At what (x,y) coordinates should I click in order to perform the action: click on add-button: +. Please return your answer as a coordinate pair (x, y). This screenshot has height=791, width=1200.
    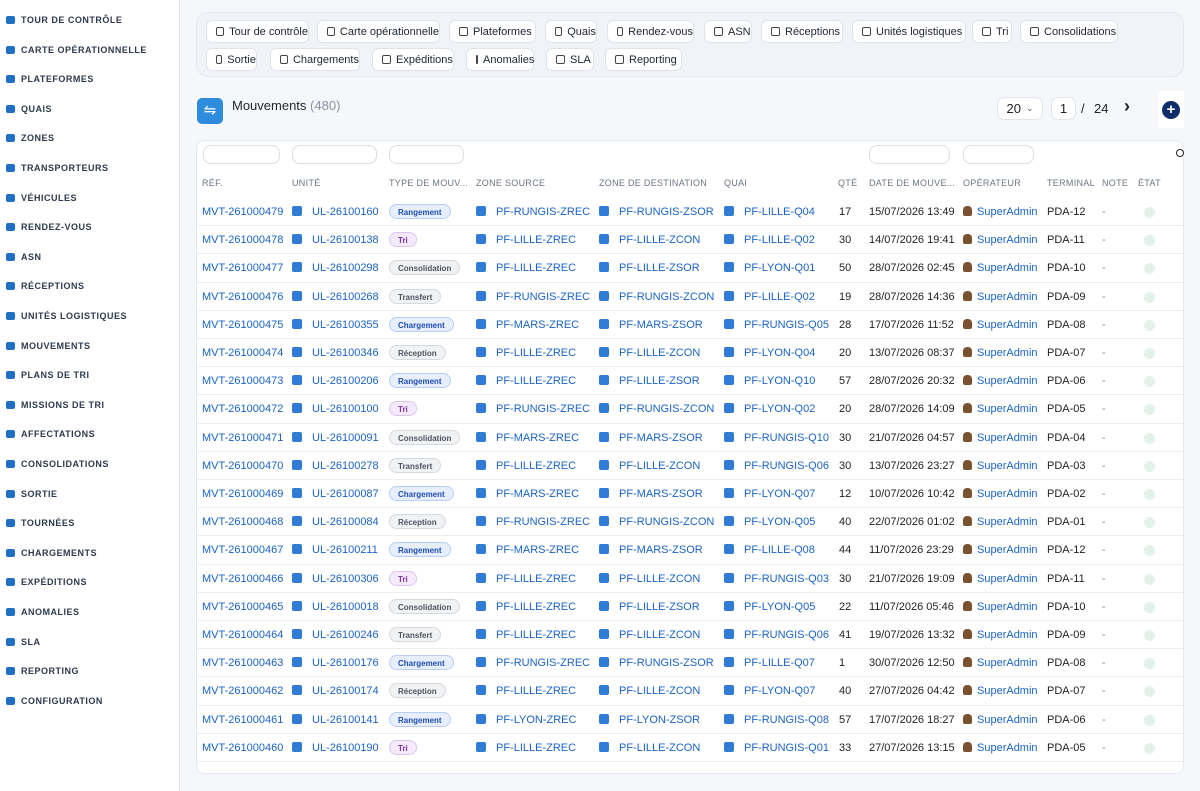
    Looking at the image, I should click on (1171, 109).